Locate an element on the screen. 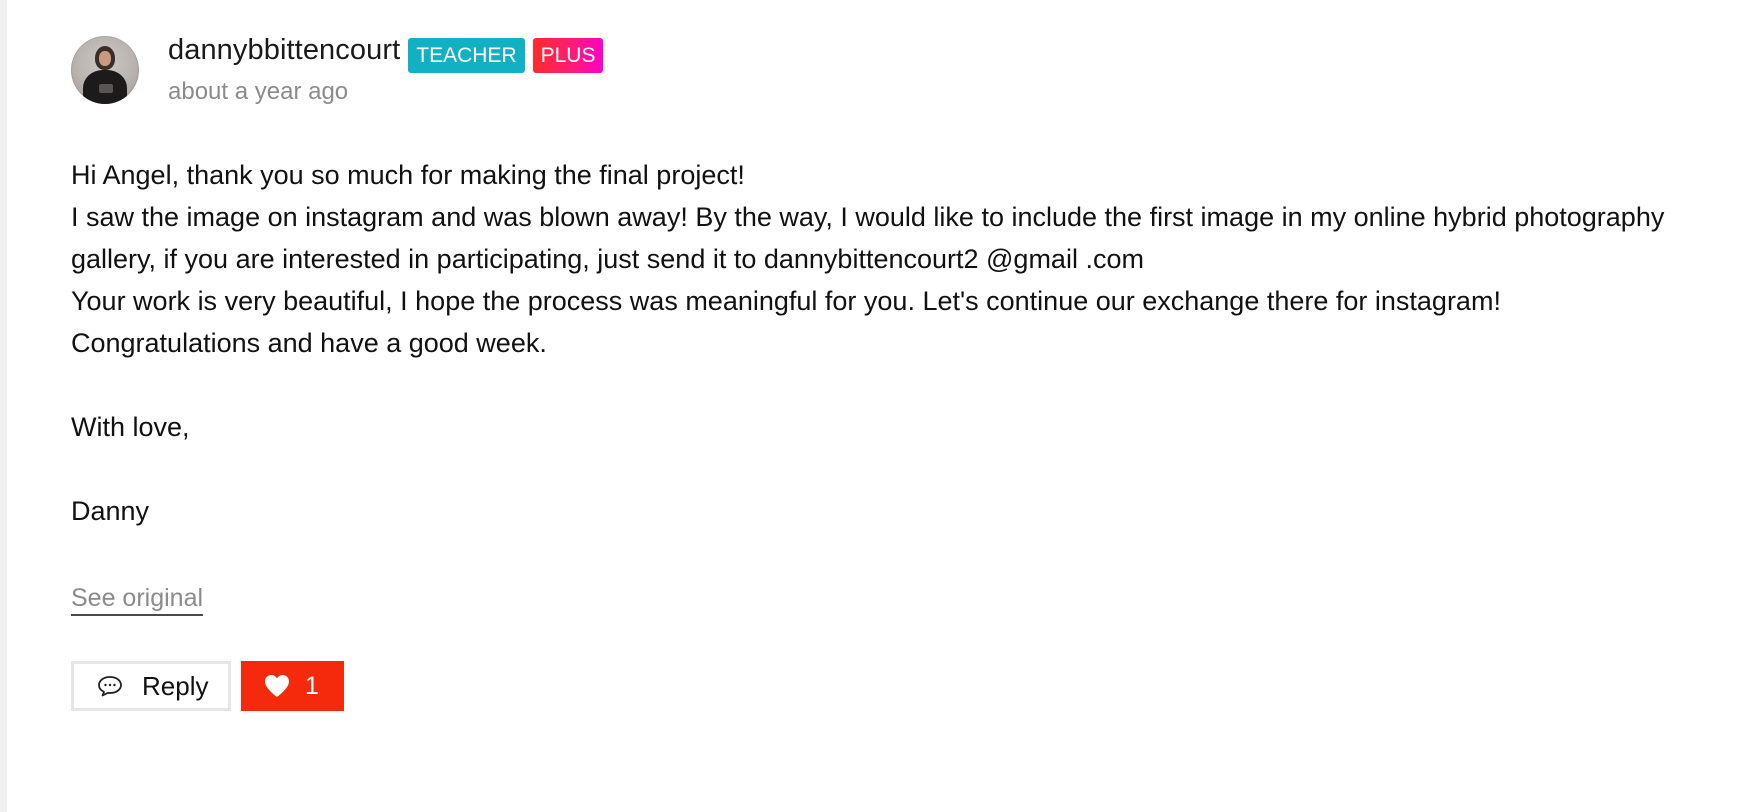  comment-actions: Reply 1 is located at coordinates (891, 686).